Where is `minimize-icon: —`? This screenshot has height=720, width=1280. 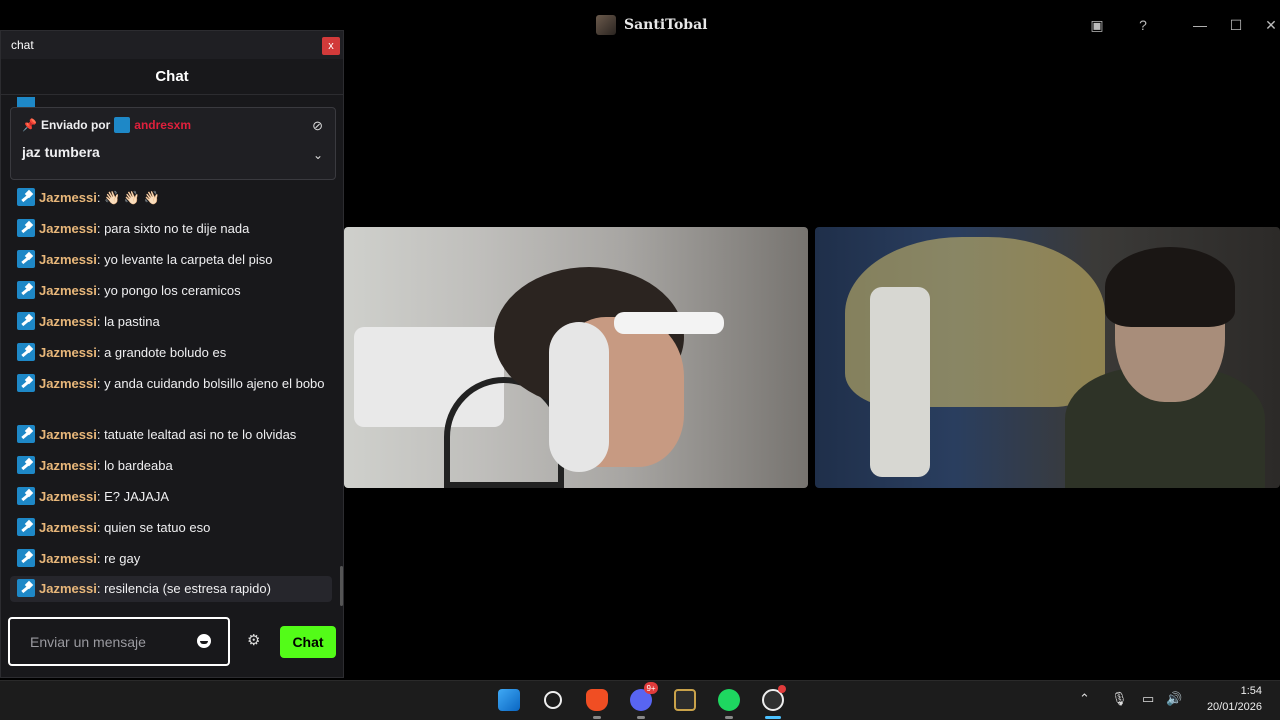 minimize-icon: — is located at coordinates (1200, 25).